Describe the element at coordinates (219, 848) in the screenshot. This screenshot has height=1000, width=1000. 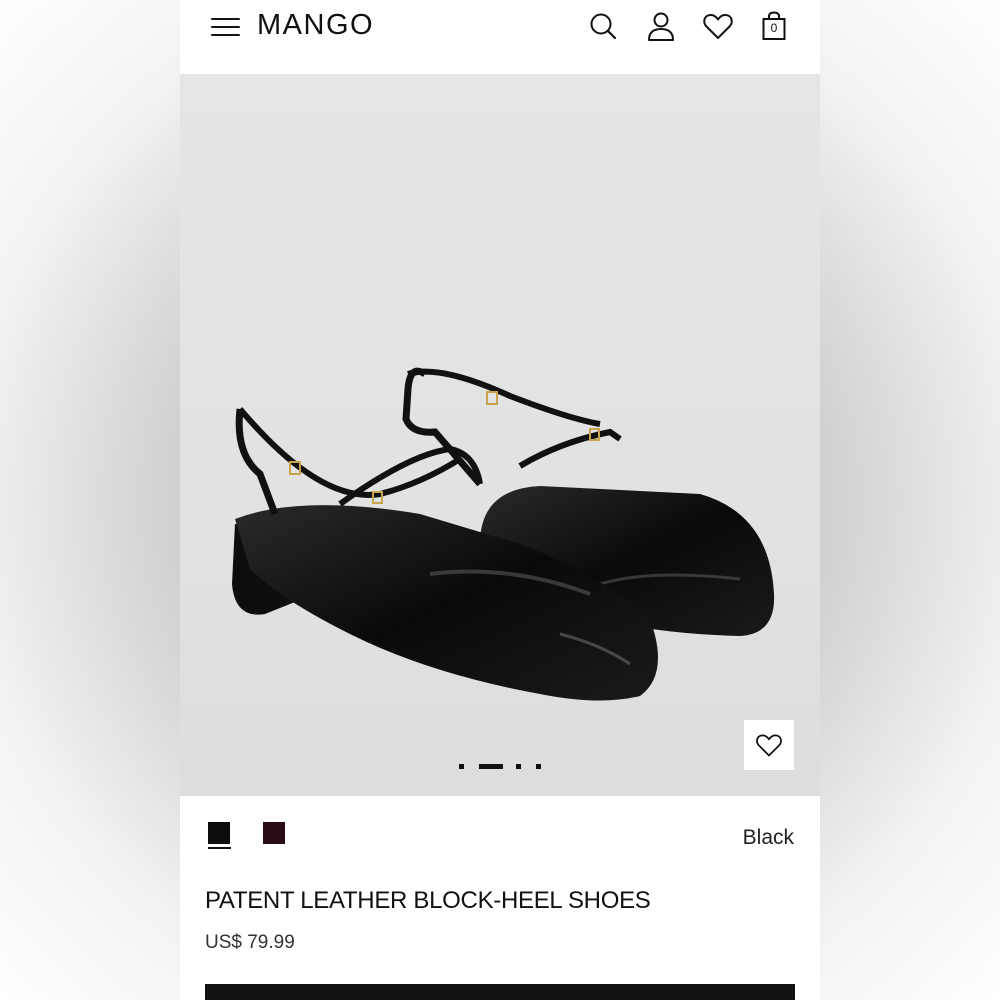
I see `selected-swatch-indicator` at that location.